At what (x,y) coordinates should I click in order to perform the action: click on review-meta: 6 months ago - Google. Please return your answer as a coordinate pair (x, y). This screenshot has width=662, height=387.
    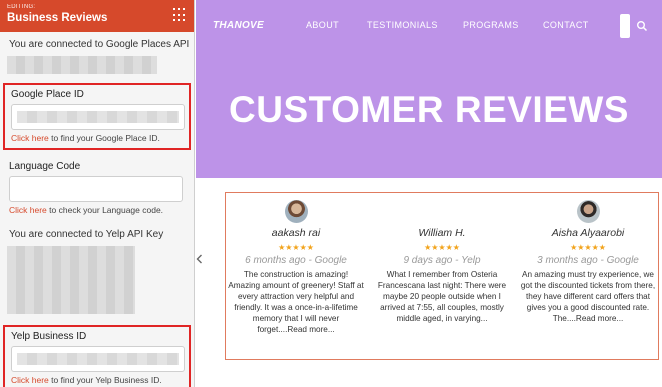
    Looking at the image, I should click on (296, 260).